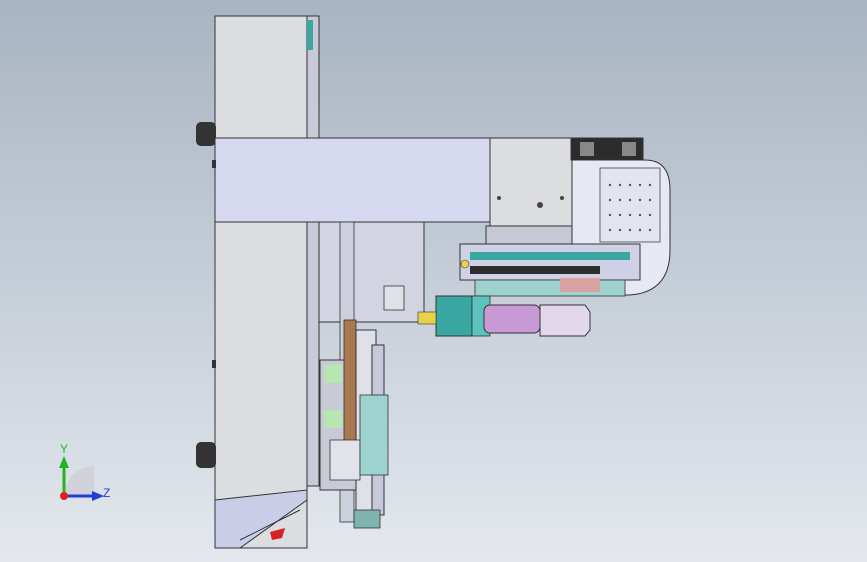  What do you see at coordinates (206, 455) in the screenshot?
I see `bottom-knob` at bounding box center [206, 455].